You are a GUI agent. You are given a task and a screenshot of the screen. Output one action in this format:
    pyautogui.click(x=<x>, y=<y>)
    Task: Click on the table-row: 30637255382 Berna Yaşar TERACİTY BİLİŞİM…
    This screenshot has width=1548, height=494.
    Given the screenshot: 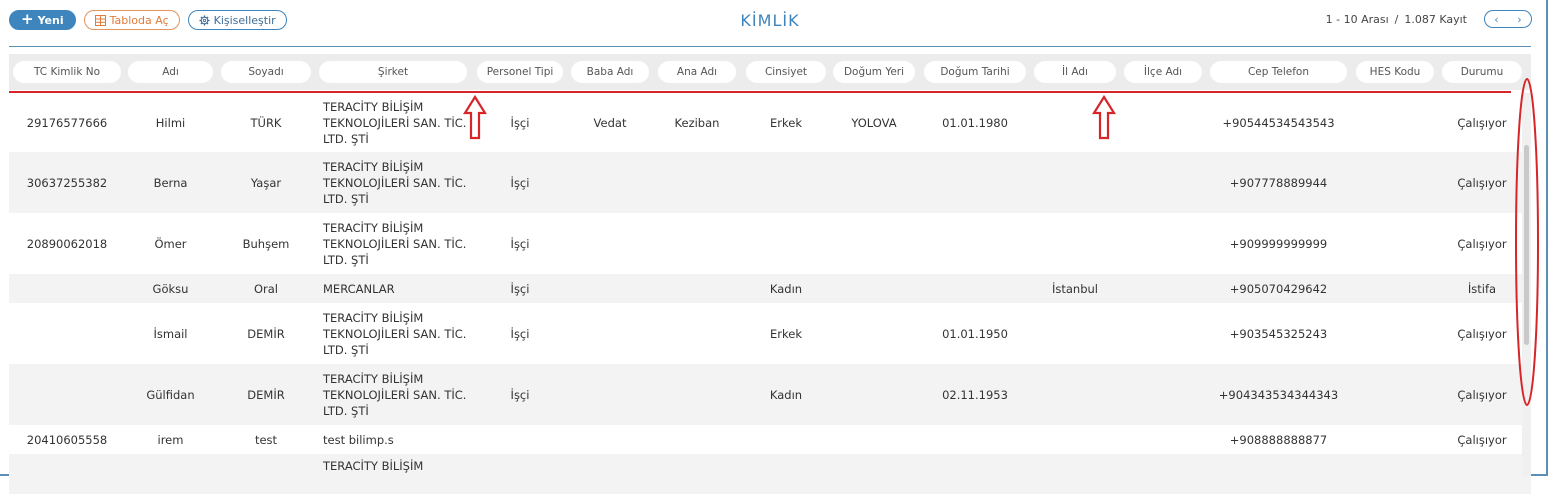 What is the action you would take?
    pyautogui.click(x=770, y=182)
    